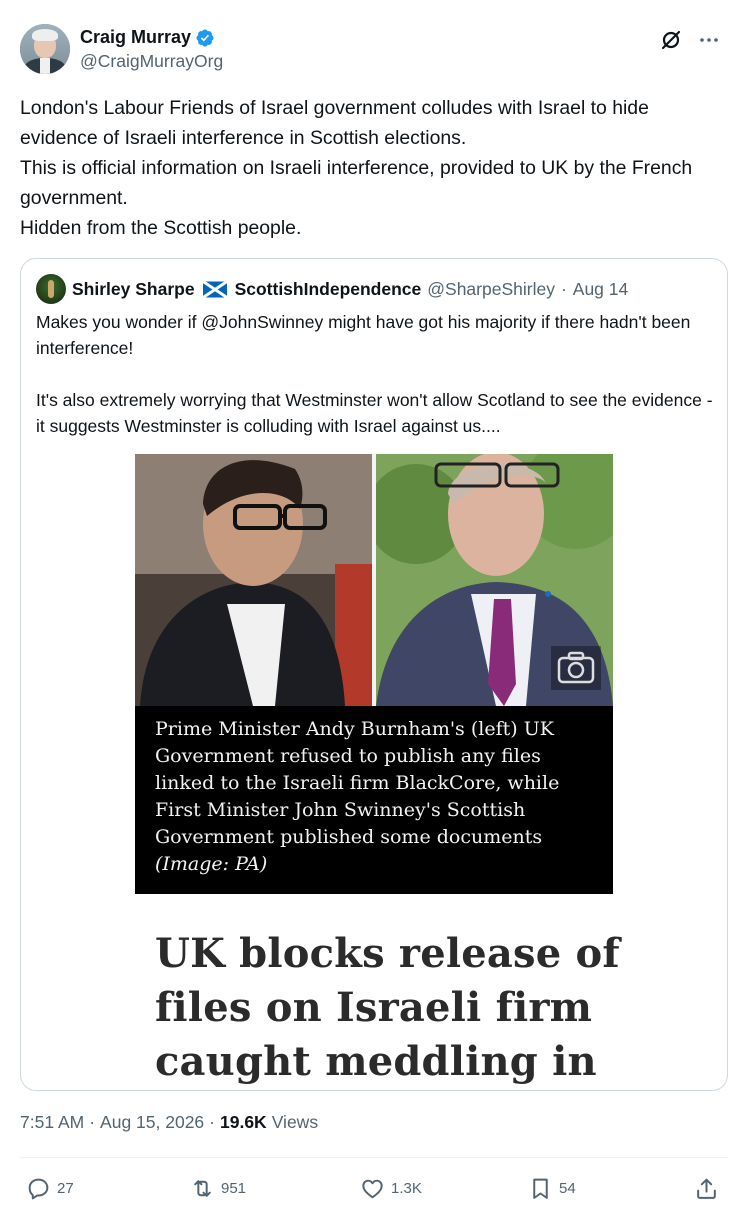  What do you see at coordinates (152, 1122) in the screenshot?
I see `tweet-date: Aug 15, 2026` at bounding box center [152, 1122].